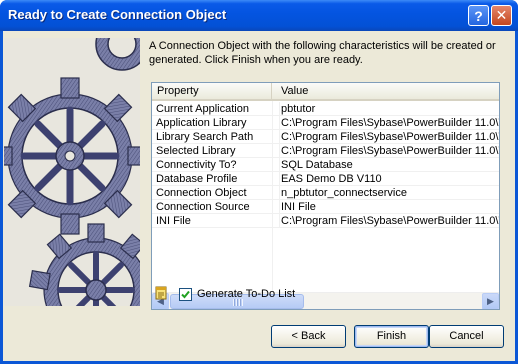 This screenshot has height=364, width=518. I want to click on help-button: ?, so click(478, 15).